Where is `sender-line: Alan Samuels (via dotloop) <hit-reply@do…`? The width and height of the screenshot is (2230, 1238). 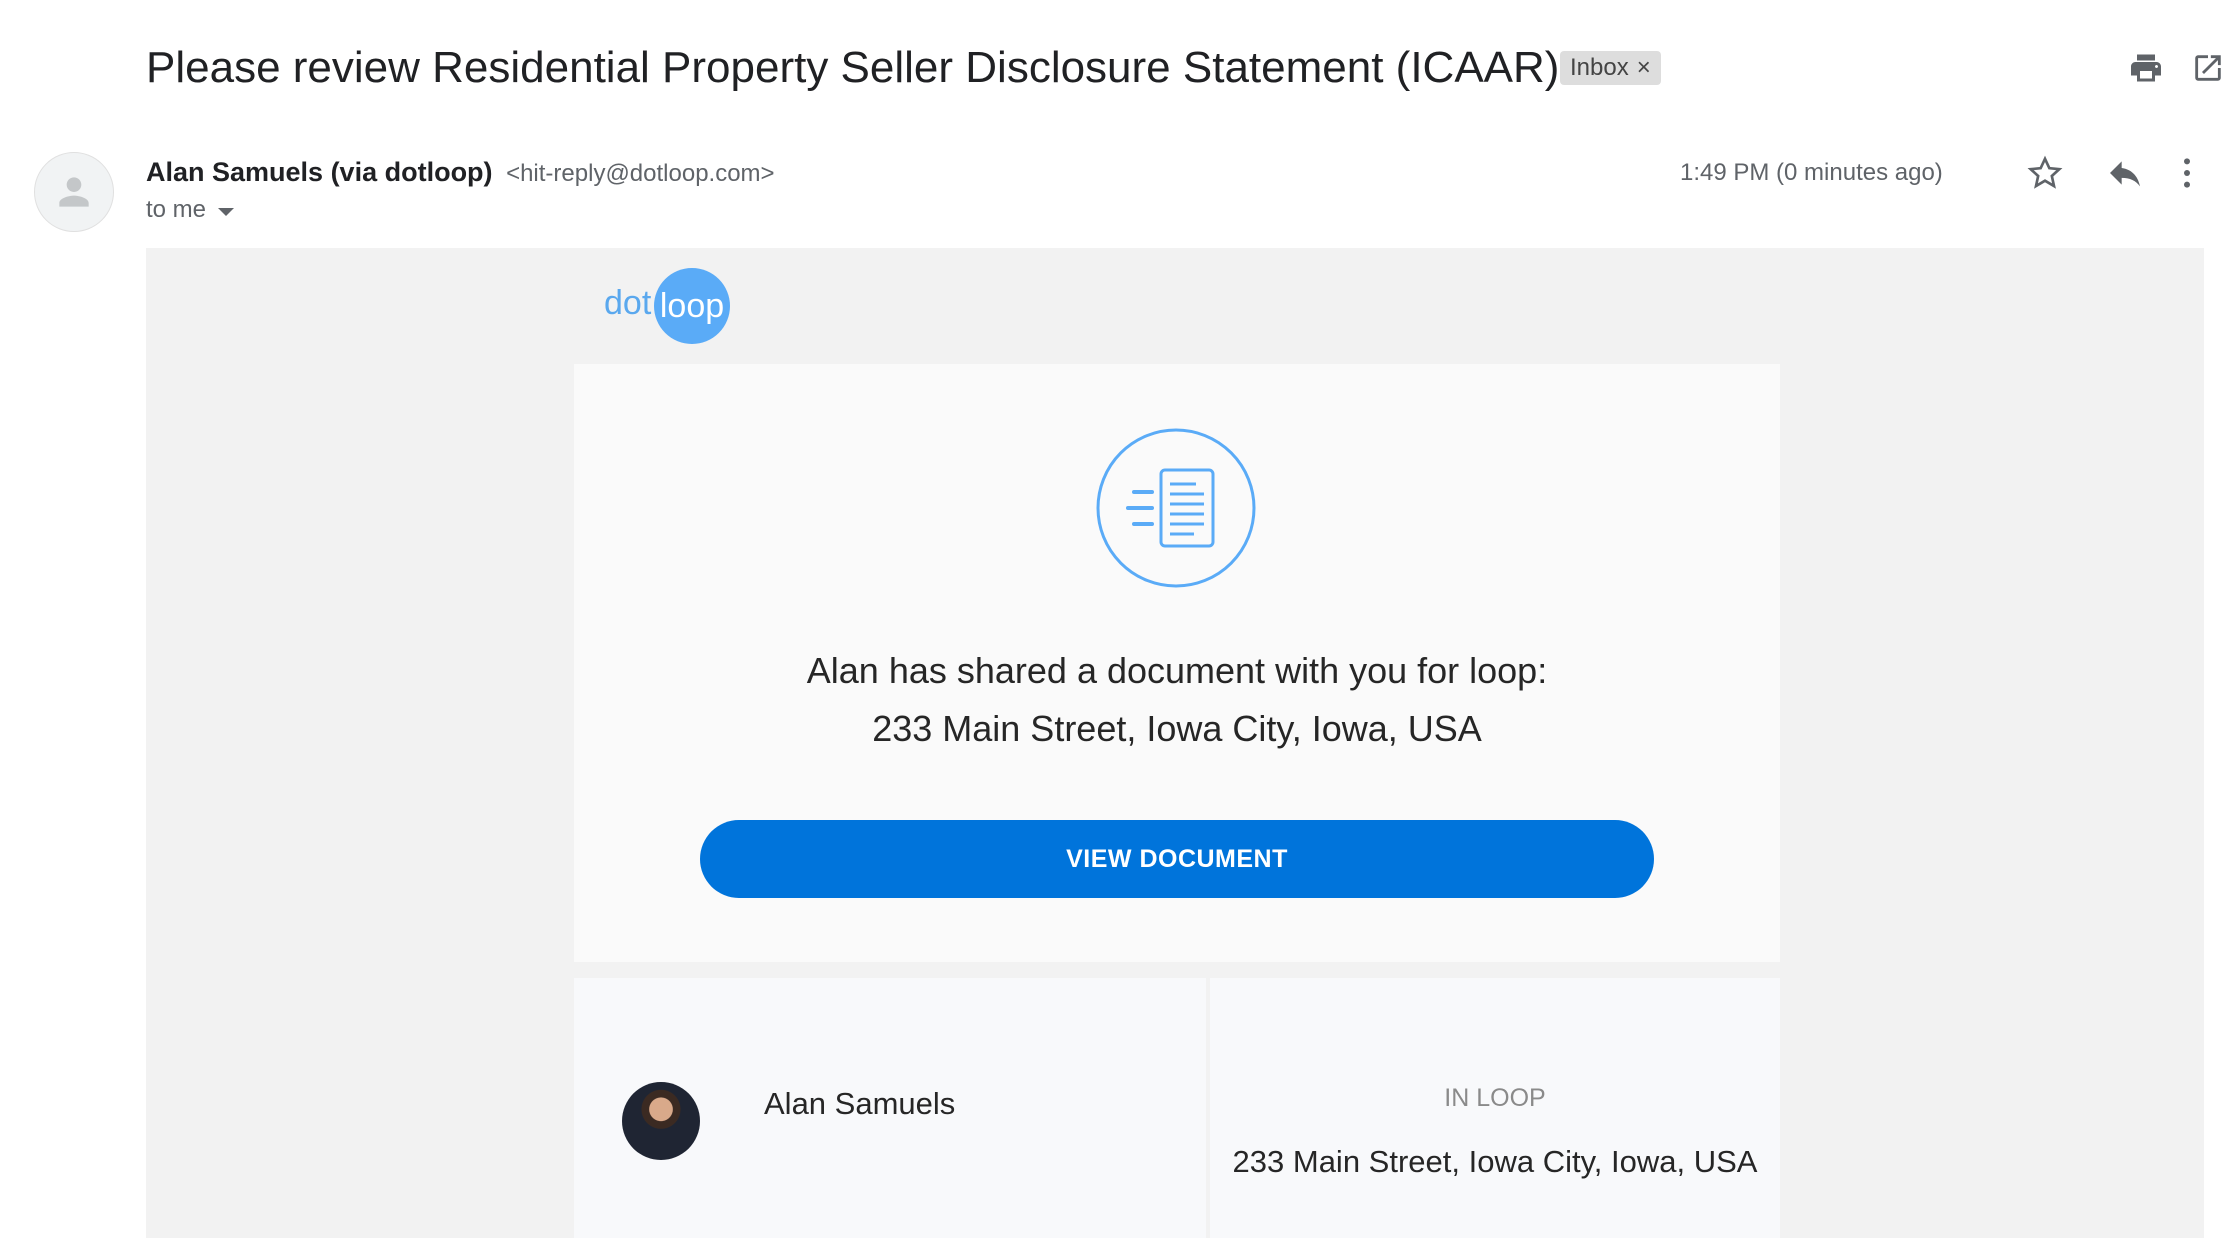
sender-line: Alan Samuels (via dotloop) <hit-reply@do… is located at coordinates (460, 173).